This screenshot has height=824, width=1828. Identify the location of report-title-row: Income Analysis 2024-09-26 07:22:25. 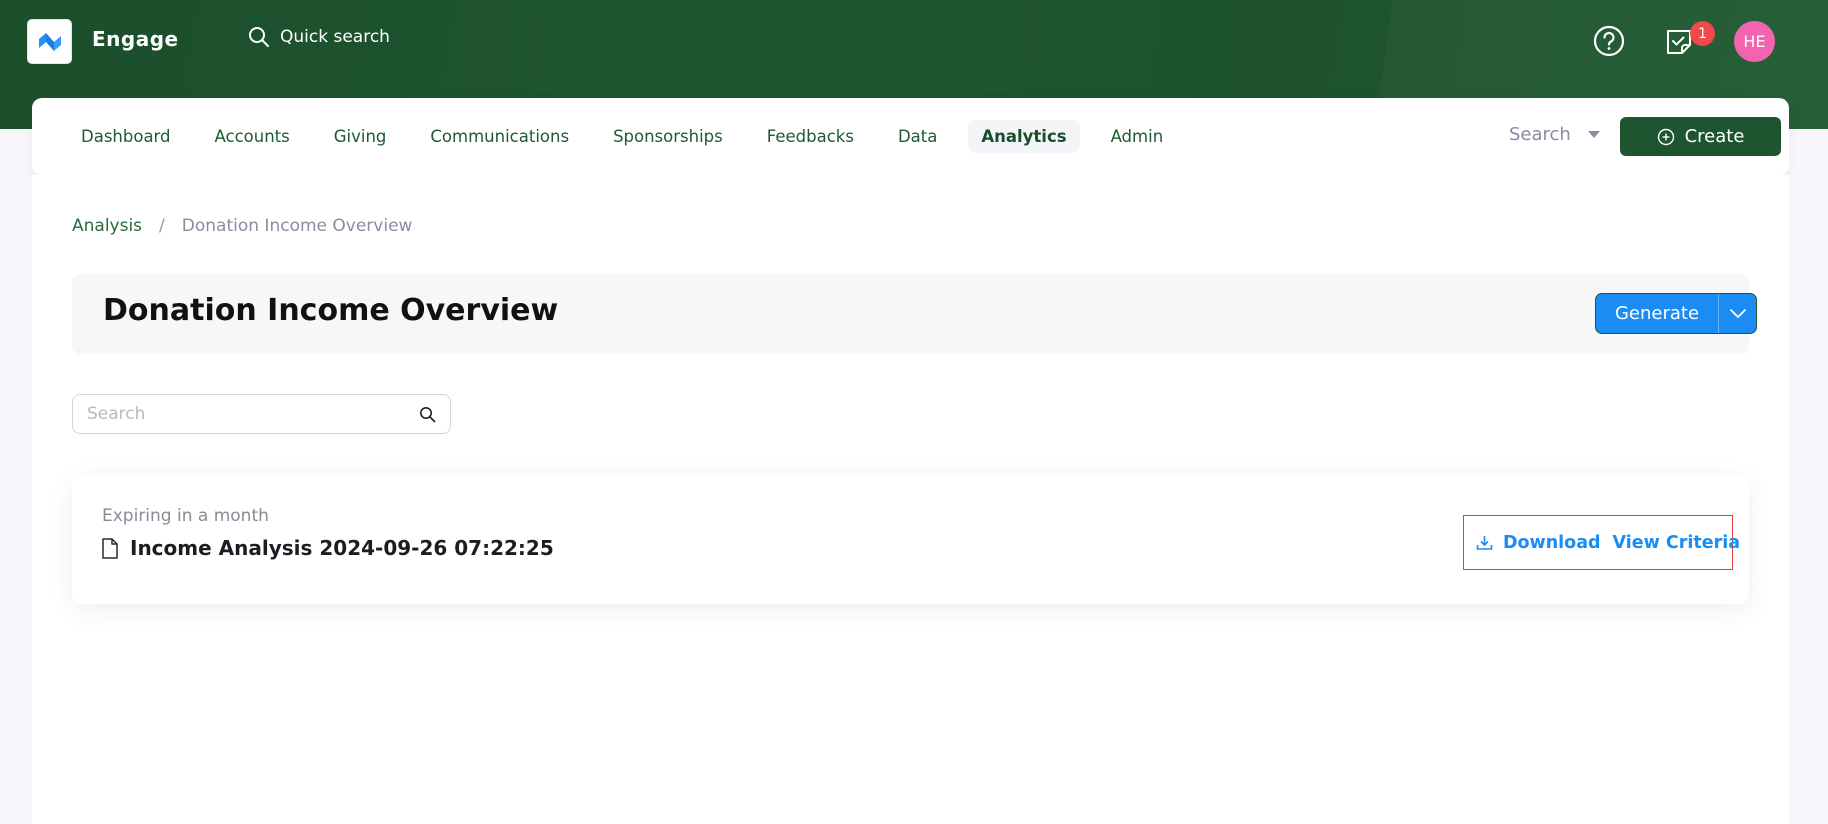
(328, 548).